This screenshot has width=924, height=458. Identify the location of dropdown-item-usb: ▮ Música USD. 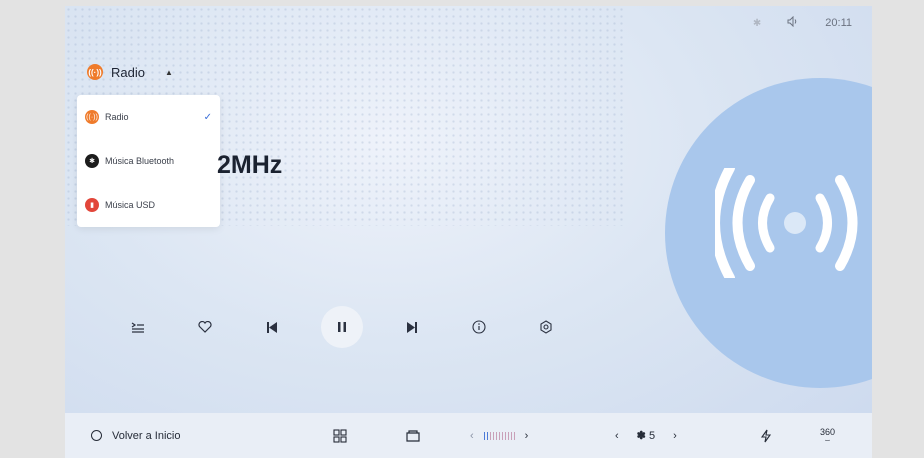
(148, 205).